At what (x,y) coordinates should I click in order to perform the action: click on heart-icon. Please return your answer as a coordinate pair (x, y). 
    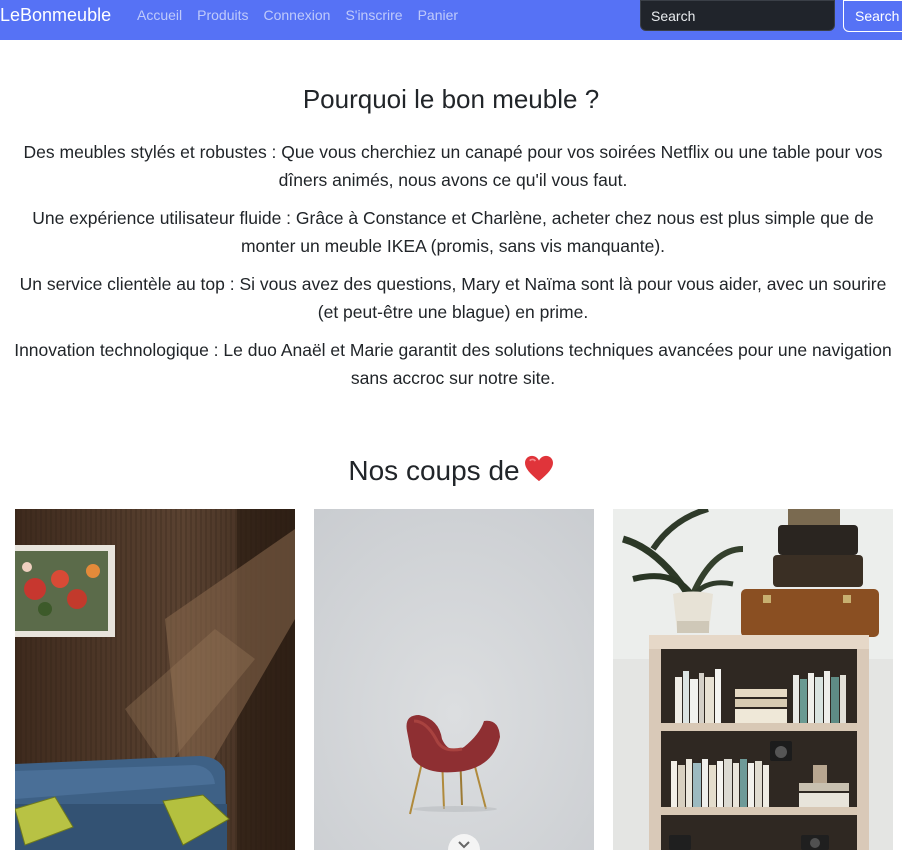
    Looking at the image, I should click on (539, 474).